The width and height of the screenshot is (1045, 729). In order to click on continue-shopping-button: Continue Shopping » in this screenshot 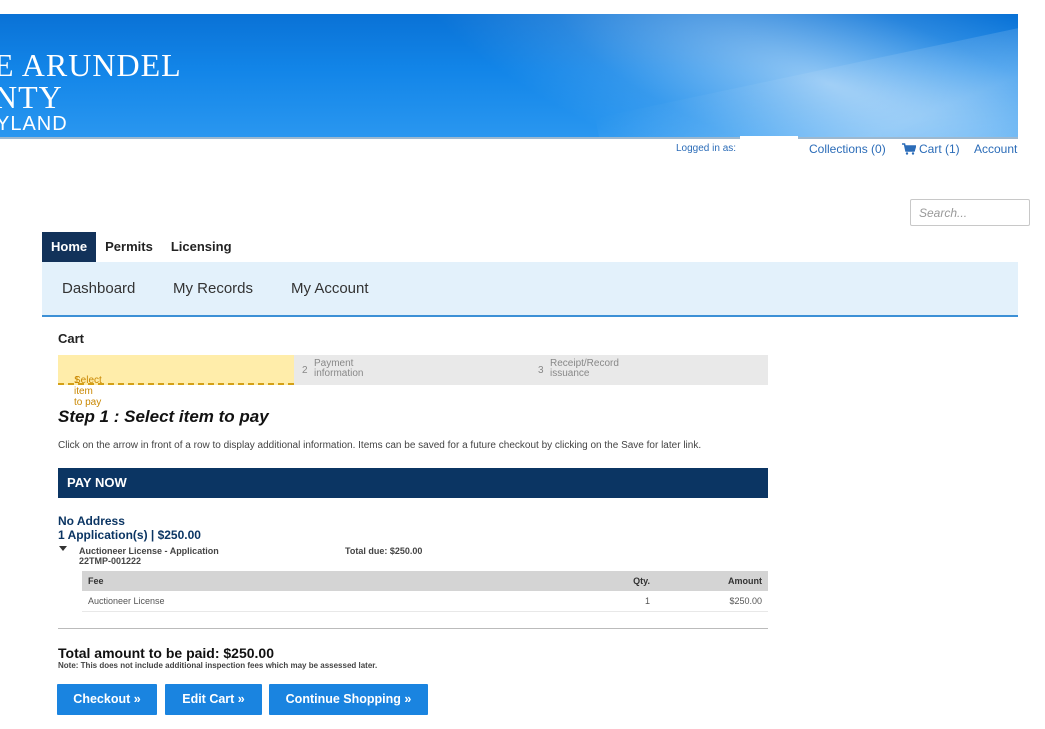, I will do `click(348, 699)`.